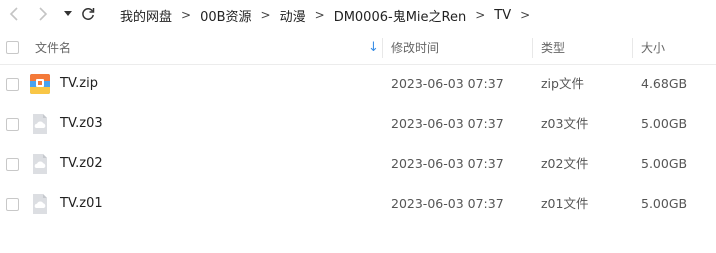 The width and height of the screenshot is (716, 253). I want to click on back-button, so click(14, 14).